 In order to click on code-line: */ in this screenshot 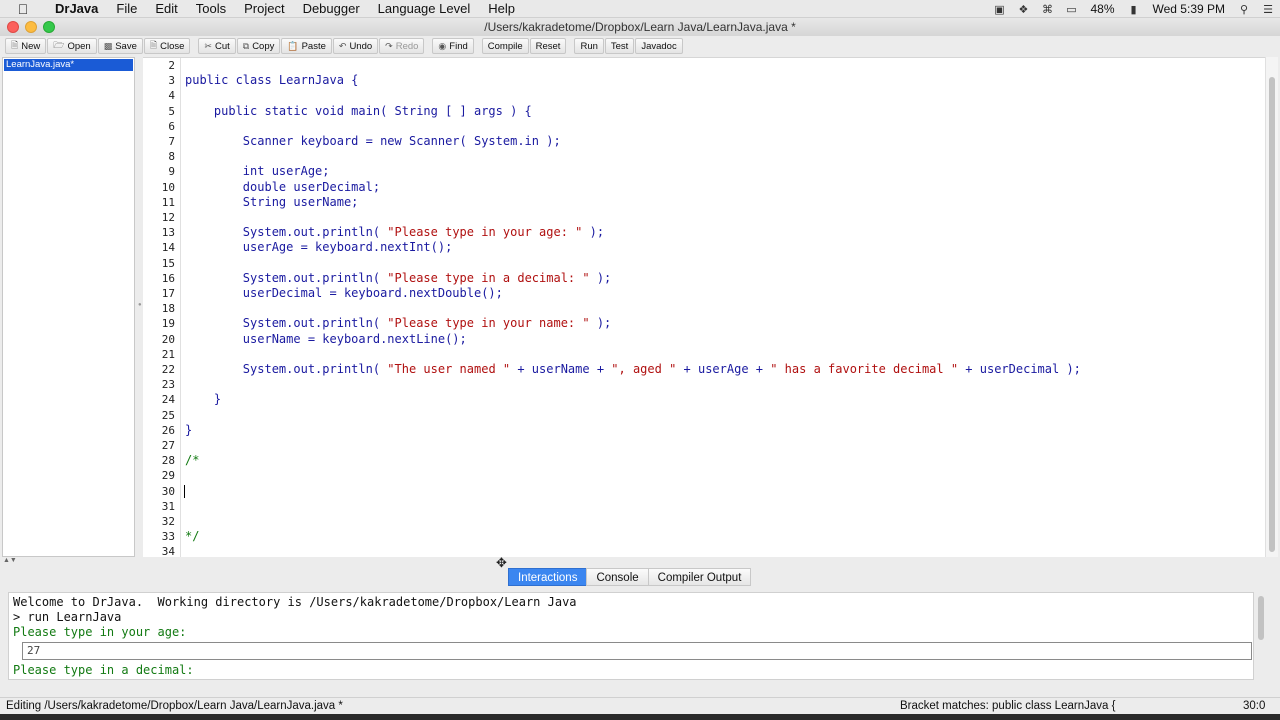, I will do `click(192, 536)`.